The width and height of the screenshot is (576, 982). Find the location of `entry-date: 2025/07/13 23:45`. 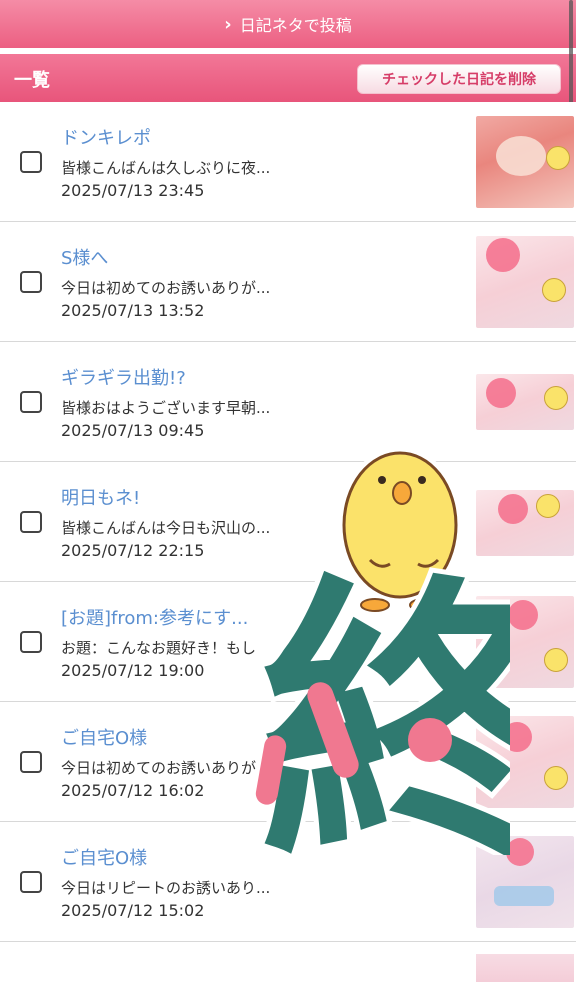

entry-date: 2025/07/13 23:45 is located at coordinates (133, 190).